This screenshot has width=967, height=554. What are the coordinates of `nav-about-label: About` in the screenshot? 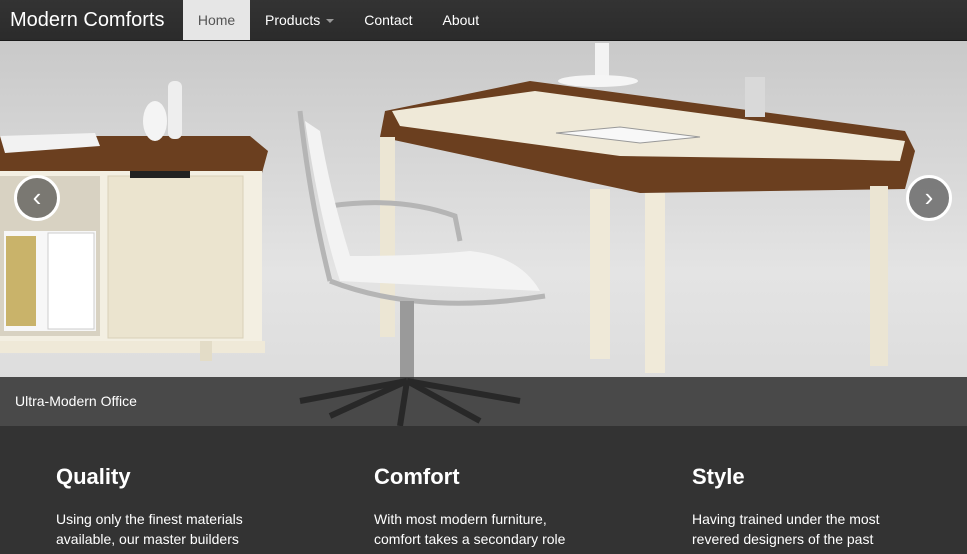 It's located at (461, 19).